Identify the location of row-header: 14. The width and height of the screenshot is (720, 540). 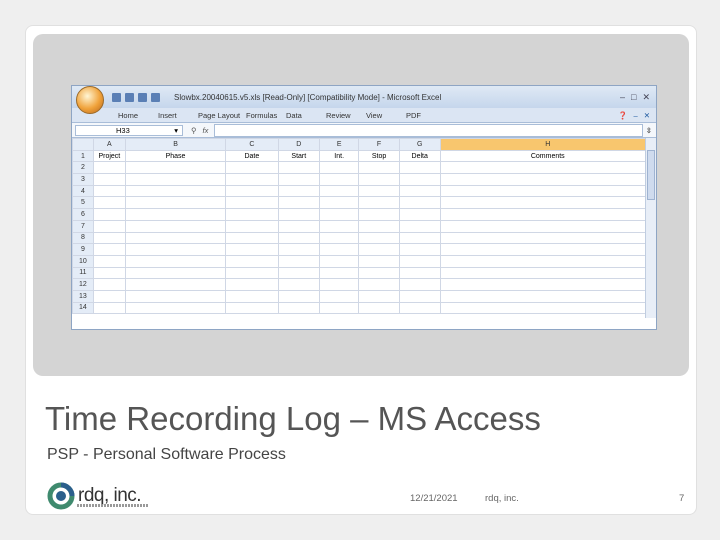
(83, 308).